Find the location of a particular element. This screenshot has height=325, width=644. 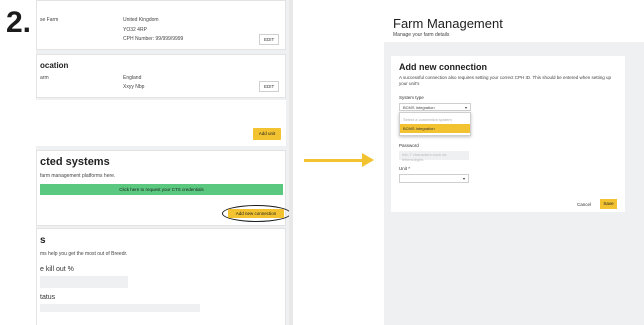

password-label: Password is located at coordinates (409, 145).